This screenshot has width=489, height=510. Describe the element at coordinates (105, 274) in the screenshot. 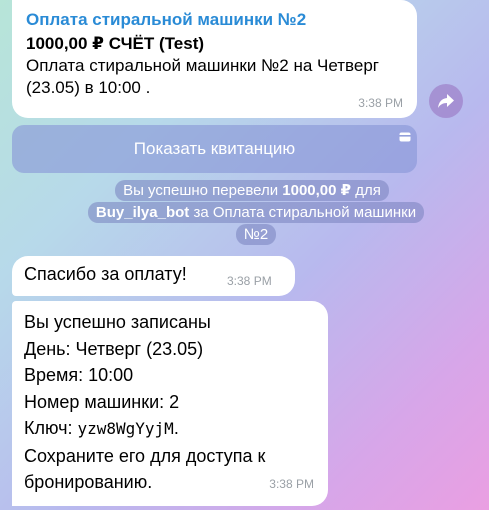

I see `thanks-text: Спасибо за оплату!` at that location.